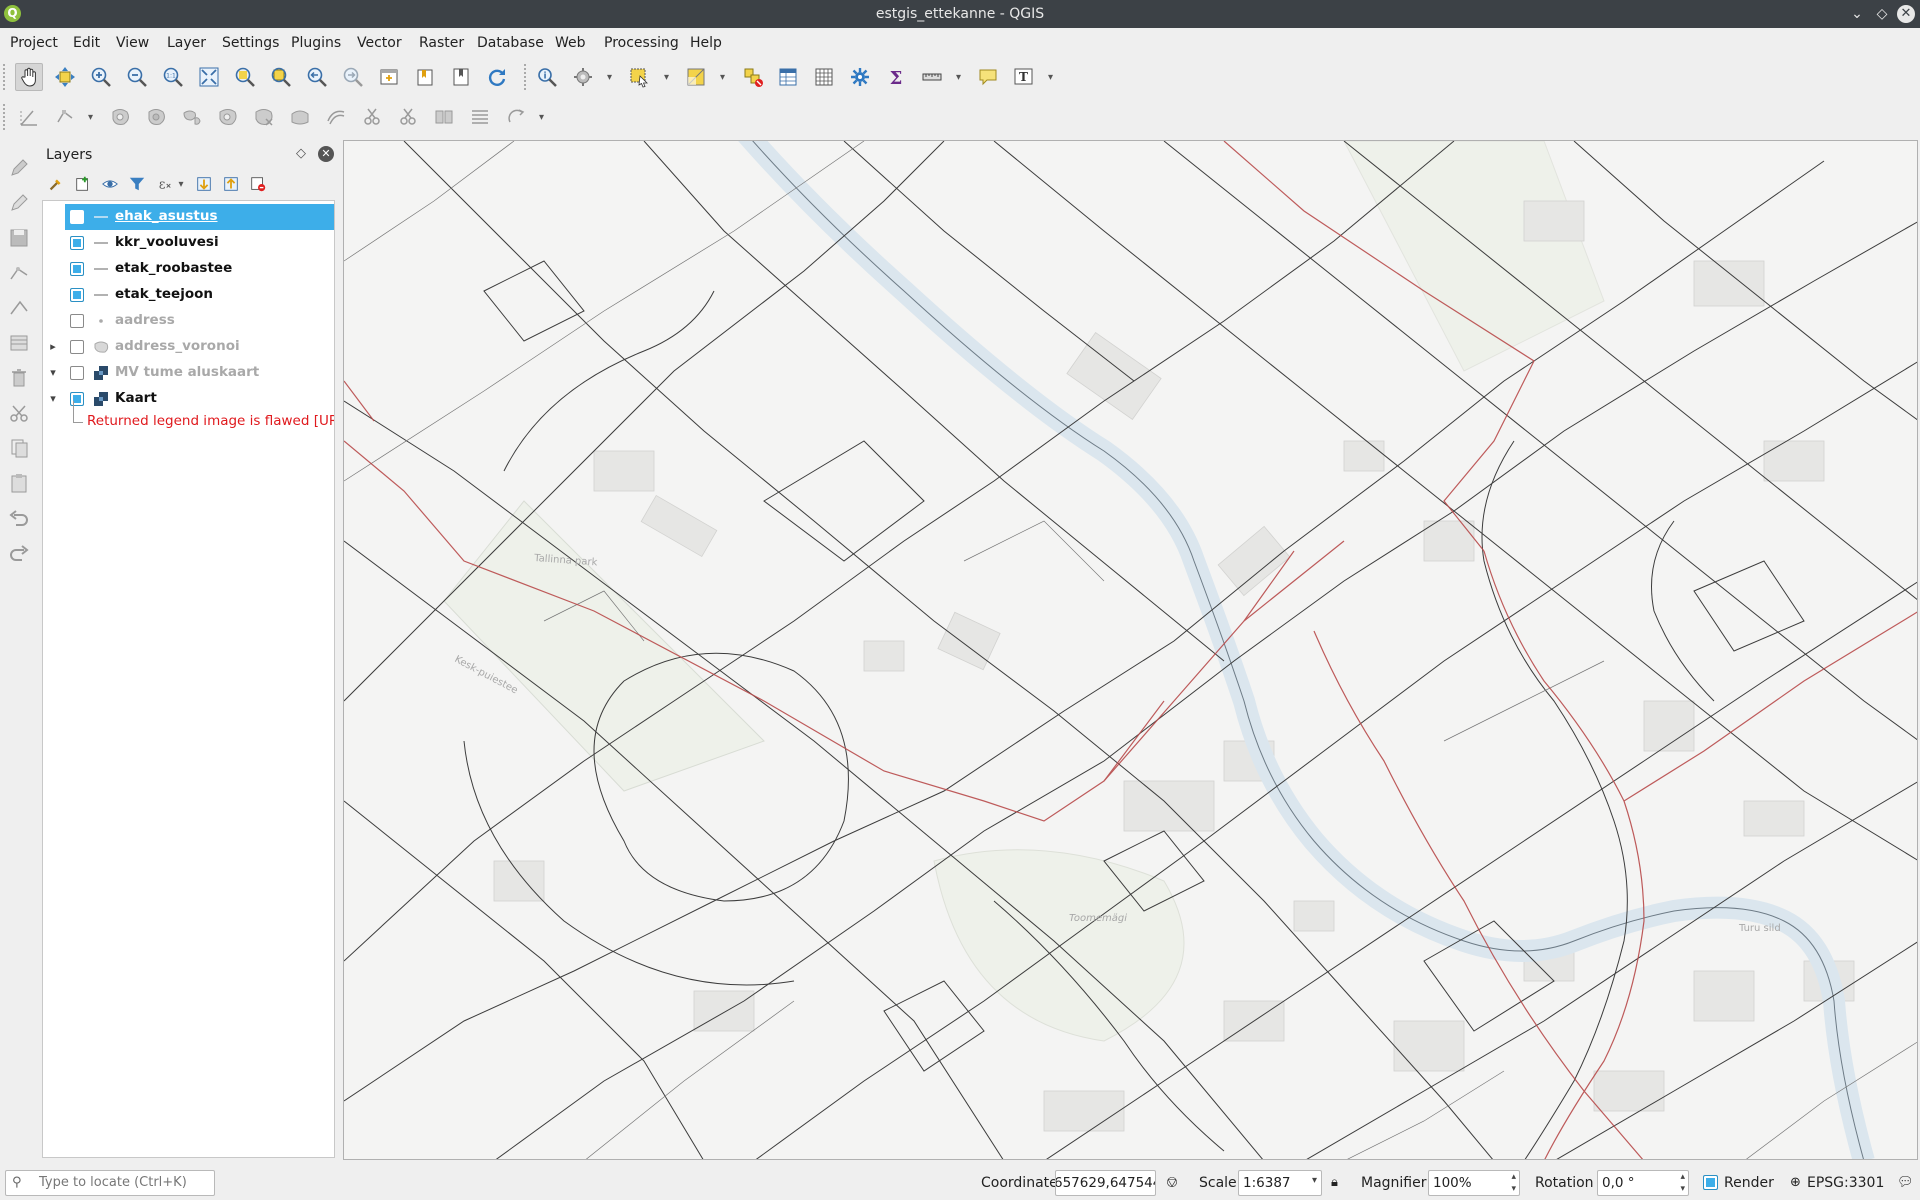 The image size is (1920, 1200). I want to click on modify-attributes-icon, so click(19, 343).